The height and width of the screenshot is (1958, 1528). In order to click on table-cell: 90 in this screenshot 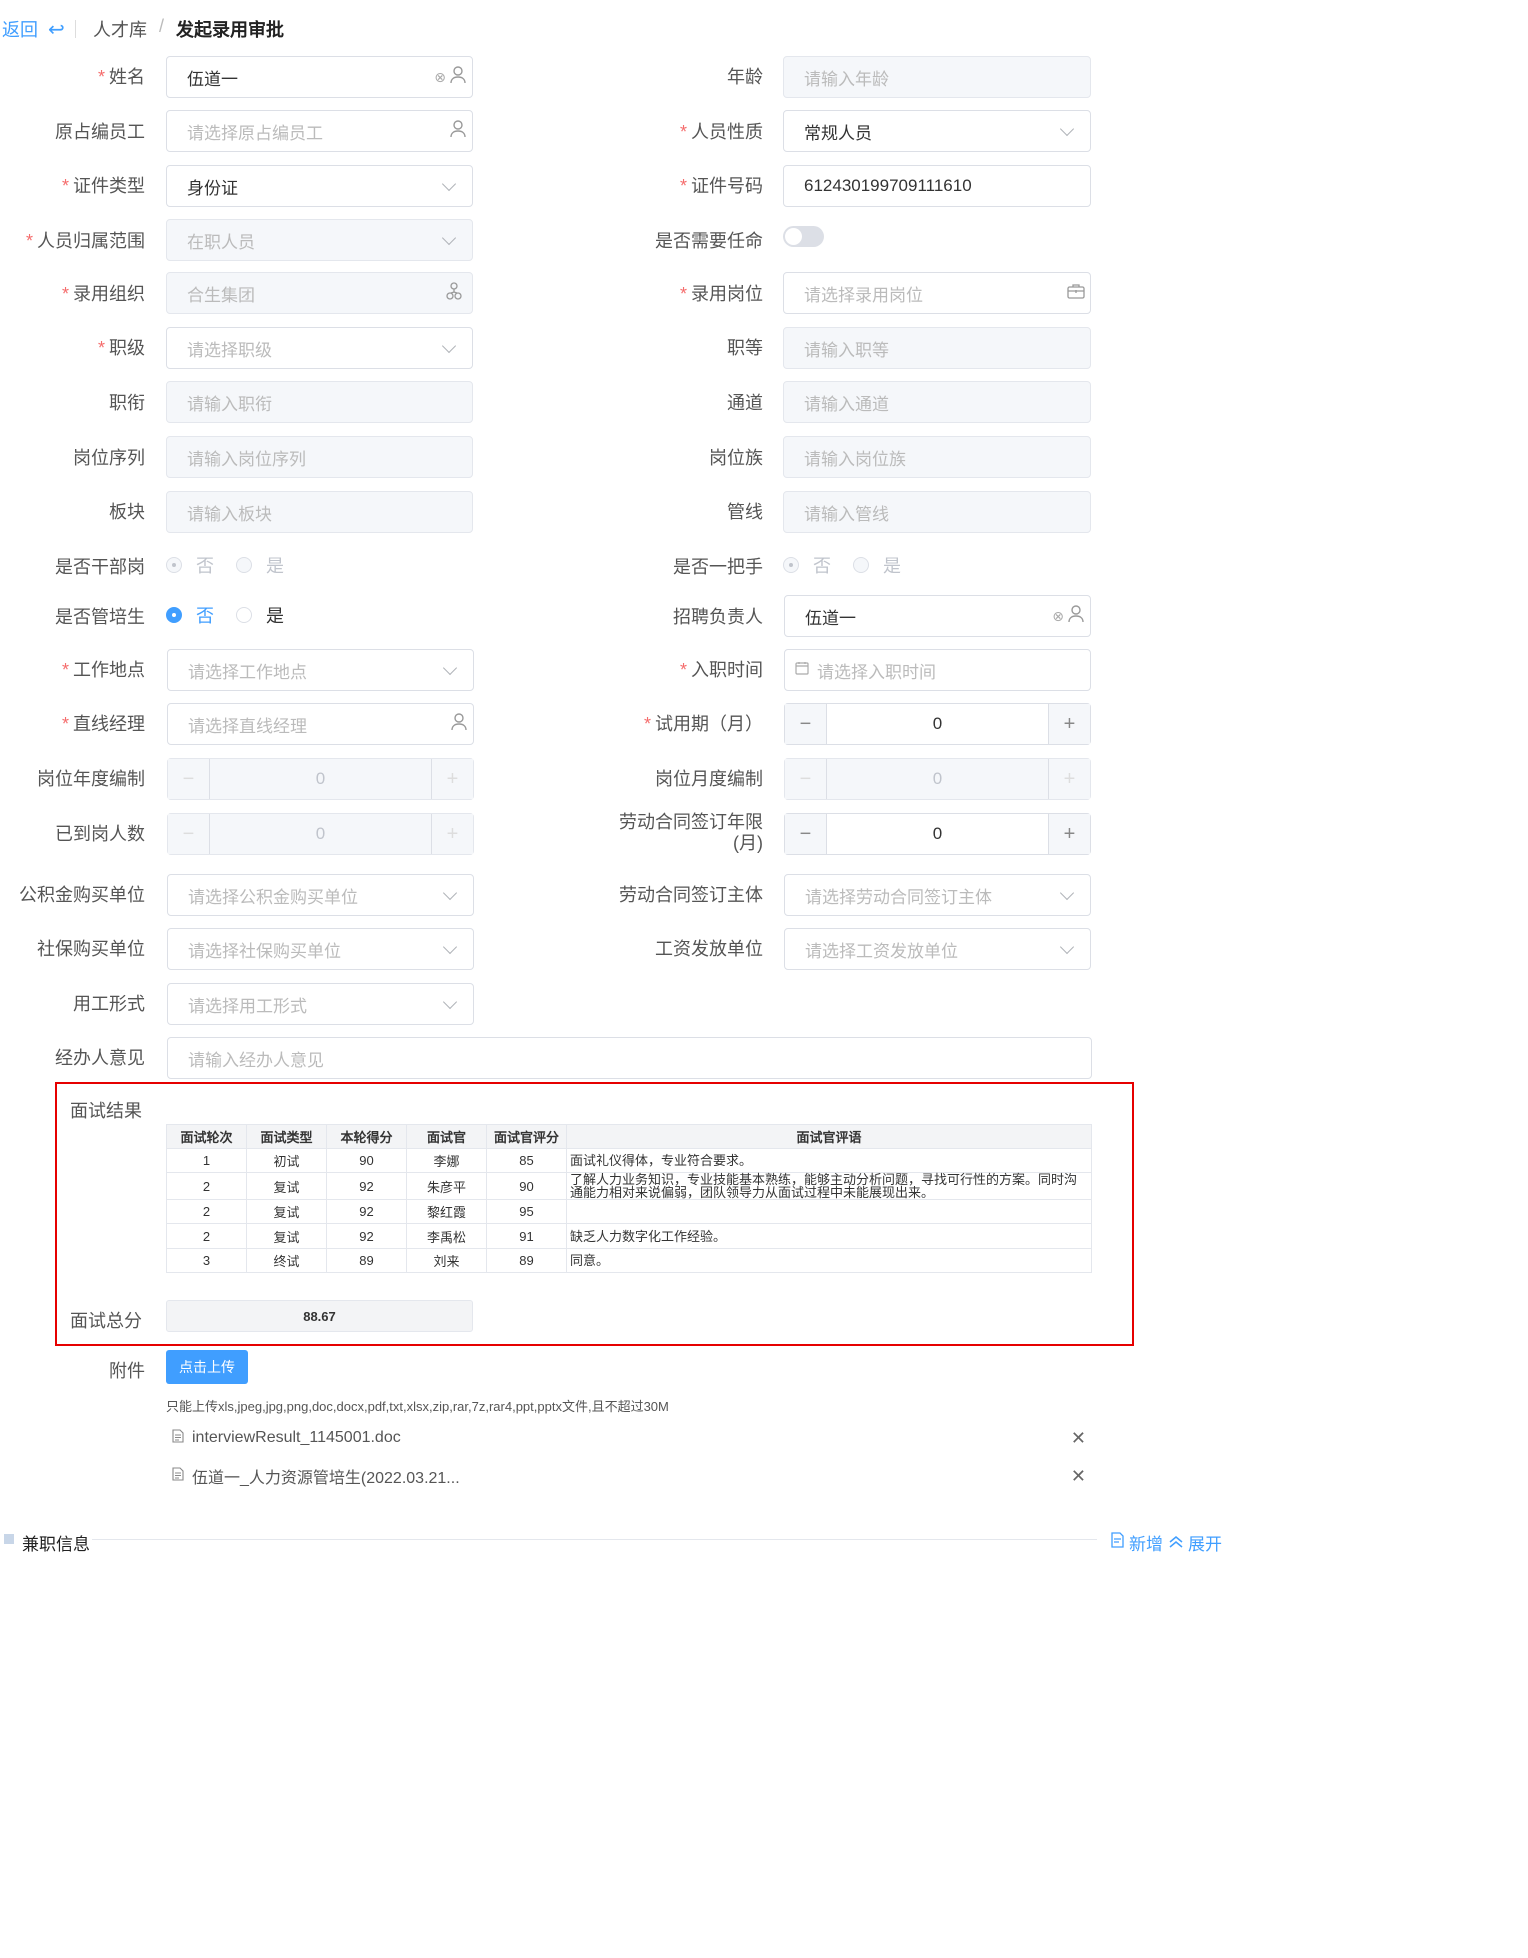, I will do `click(526, 1186)`.